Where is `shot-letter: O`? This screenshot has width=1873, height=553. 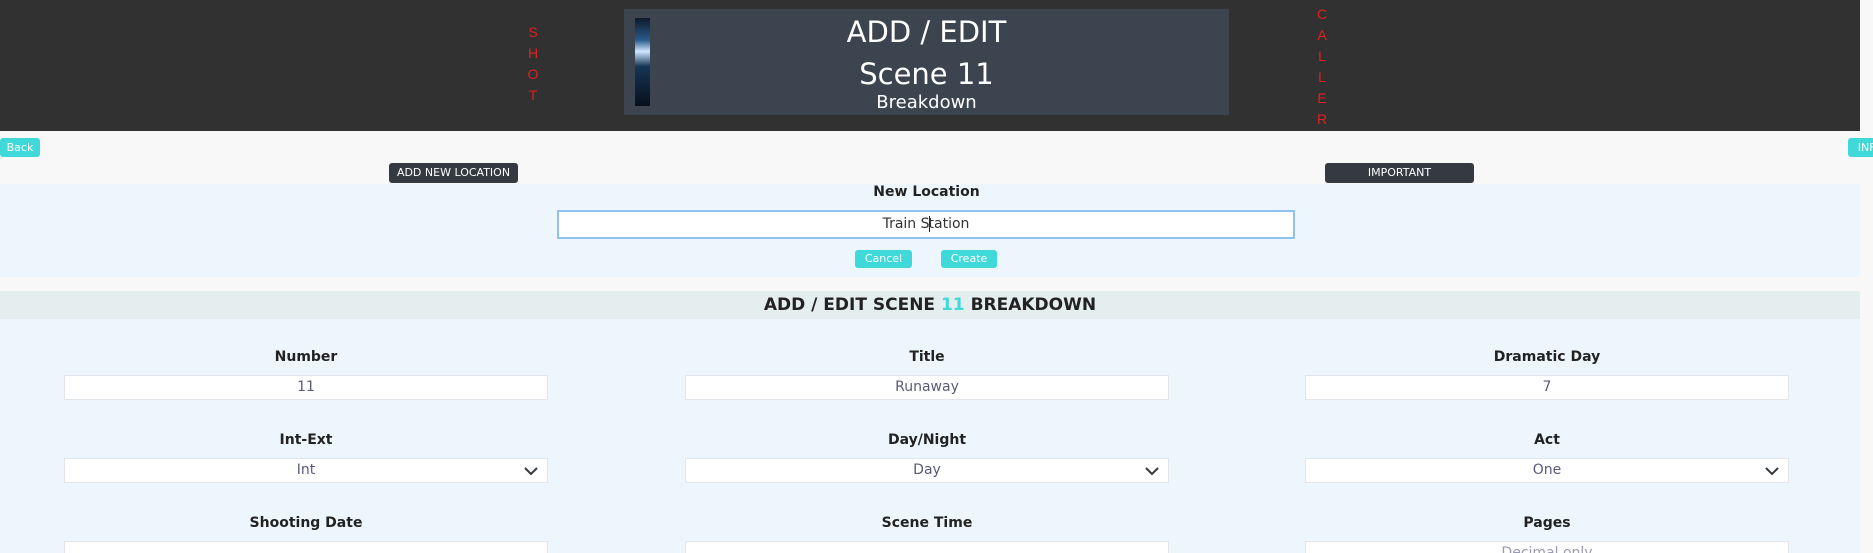 shot-letter: O is located at coordinates (533, 74).